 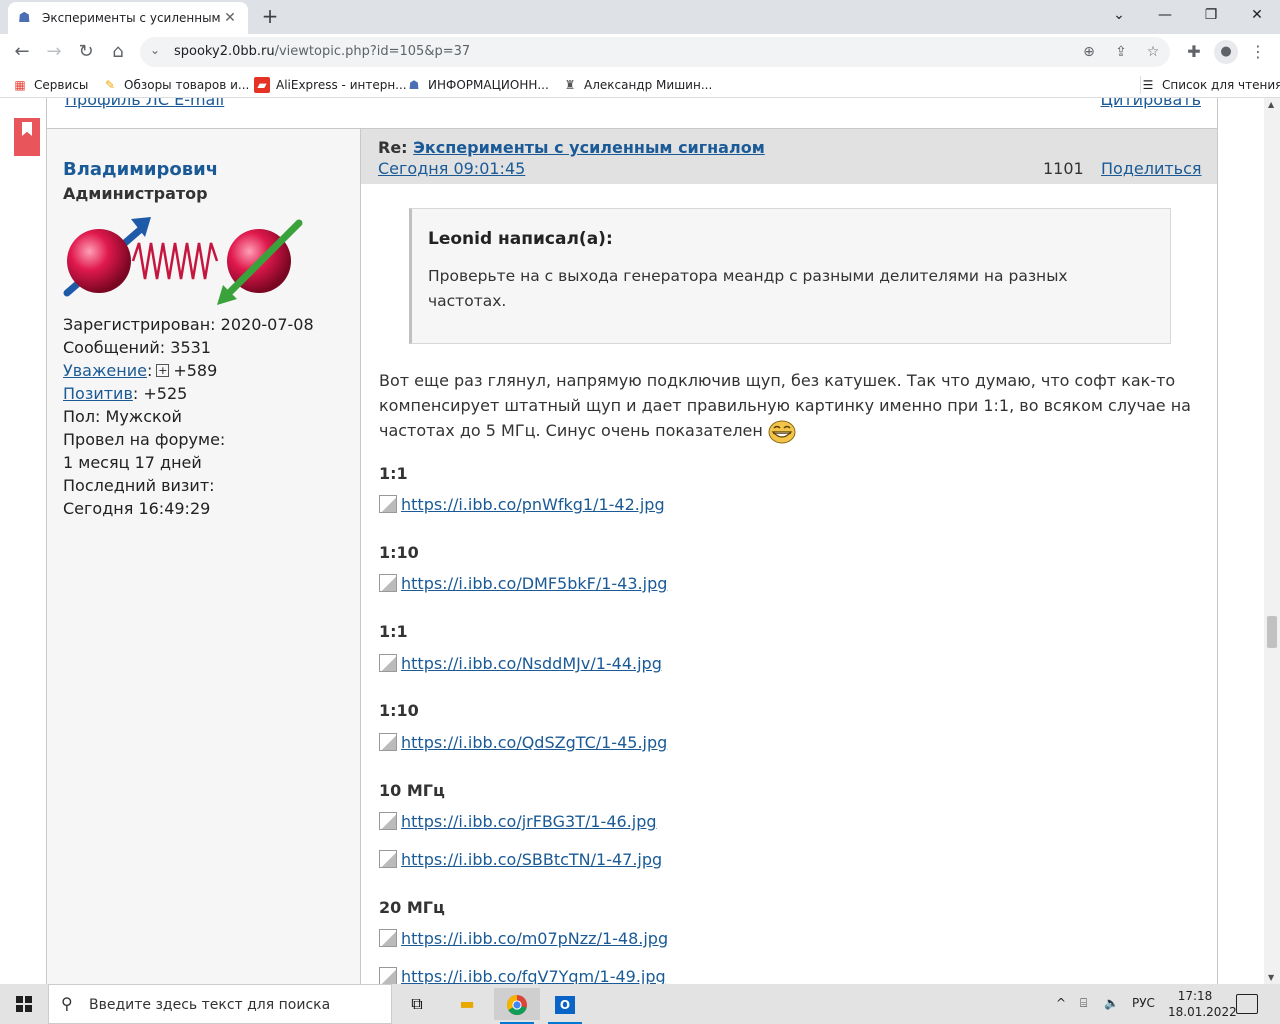 What do you see at coordinates (399, 710) in the screenshot?
I see `section-label: 1:10` at bounding box center [399, 710].